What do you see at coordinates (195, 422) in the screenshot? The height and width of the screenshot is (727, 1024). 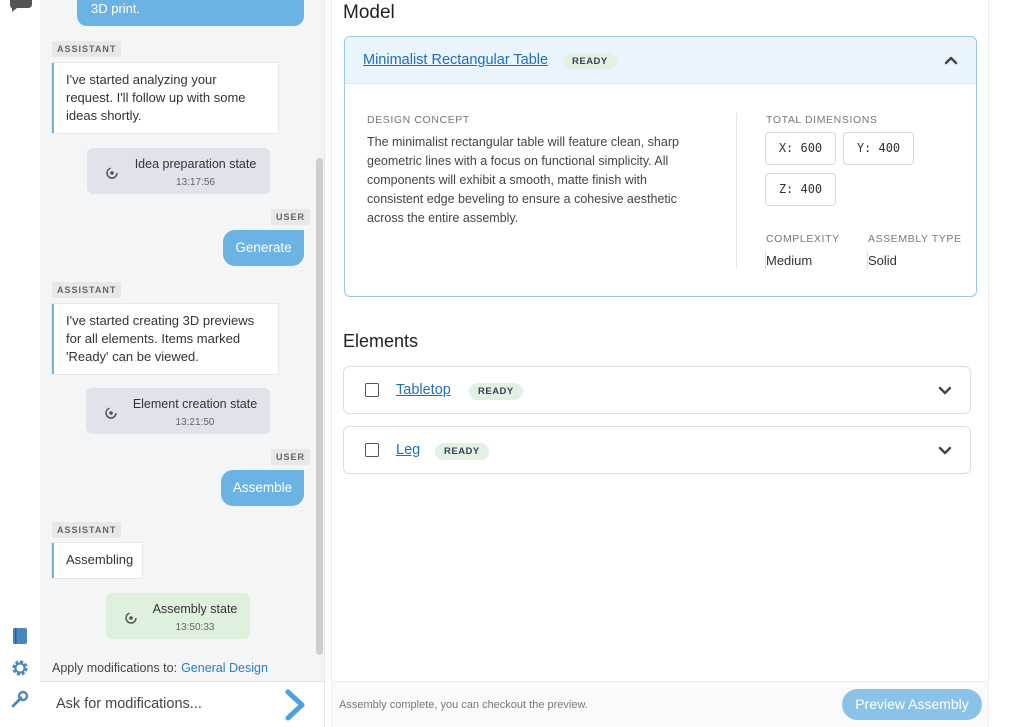 I see `state-time: 13:21:50` at bounding box center [195, 422].